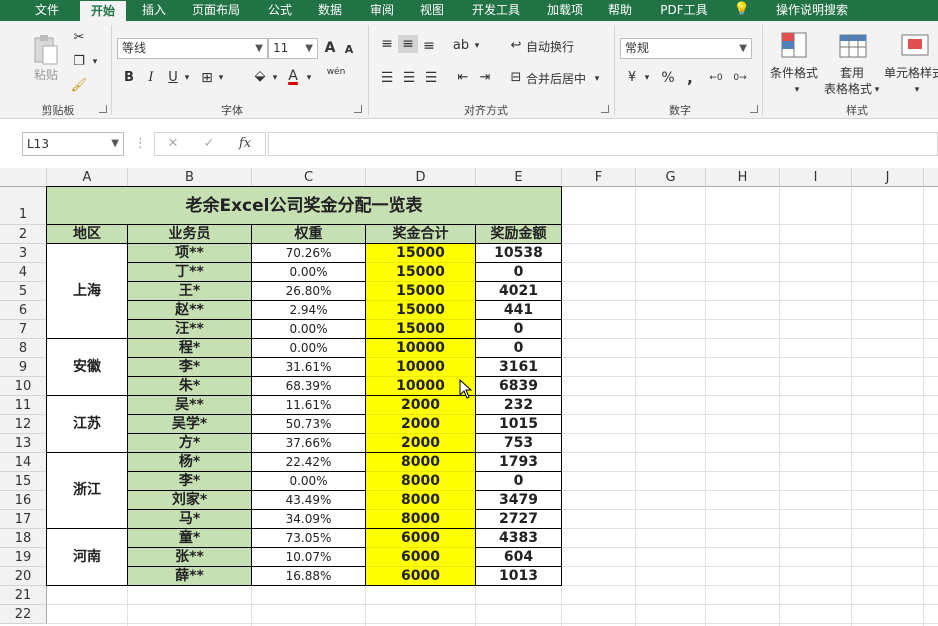 The width and height of the screenshot is (938, 626). I want to click on tab-home: 开始, so click(103, 11).